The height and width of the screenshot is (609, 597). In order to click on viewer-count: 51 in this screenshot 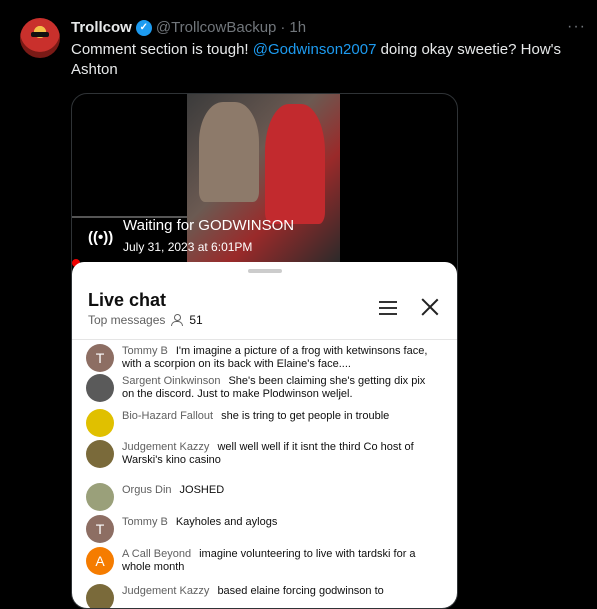, I will do `click(196, 320)`.